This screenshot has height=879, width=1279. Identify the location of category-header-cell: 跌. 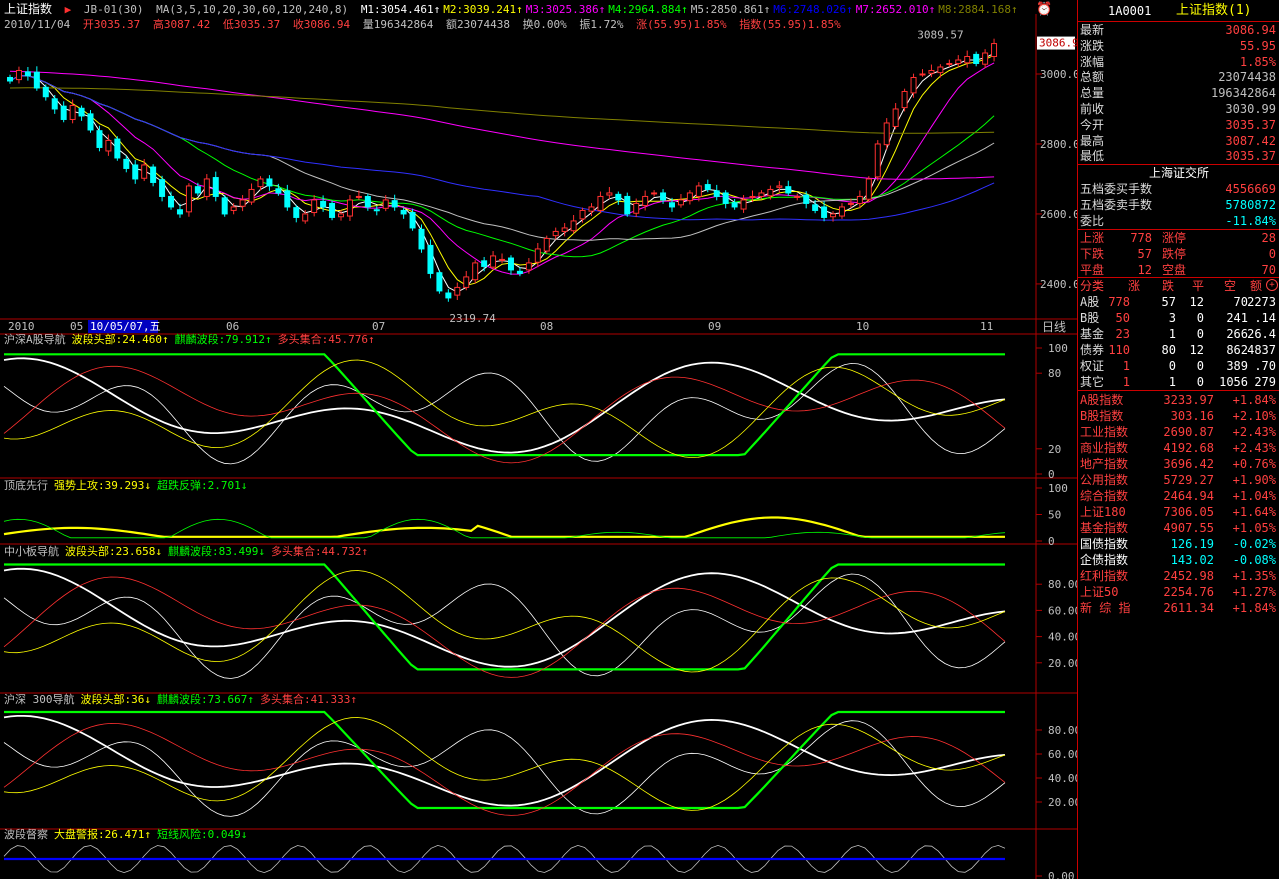
(1168, 286).